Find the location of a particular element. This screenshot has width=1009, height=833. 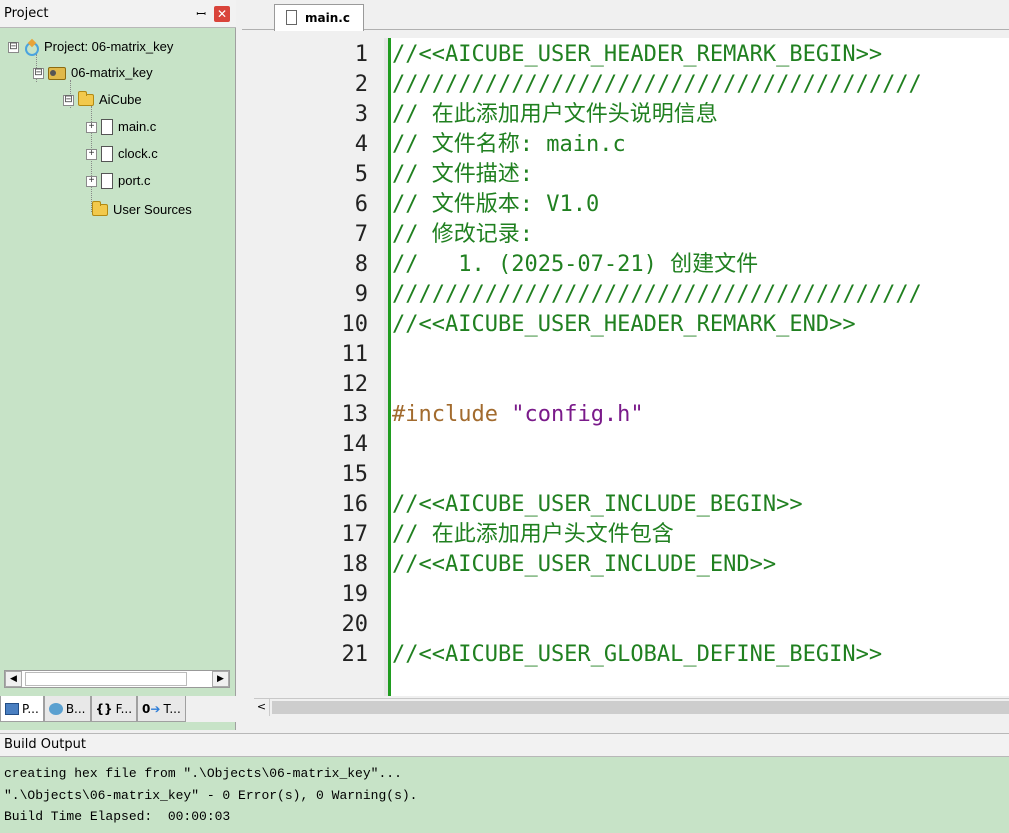

code-line: // 在此添加用户文件头说明信息 is located at coordinates (555, 114).